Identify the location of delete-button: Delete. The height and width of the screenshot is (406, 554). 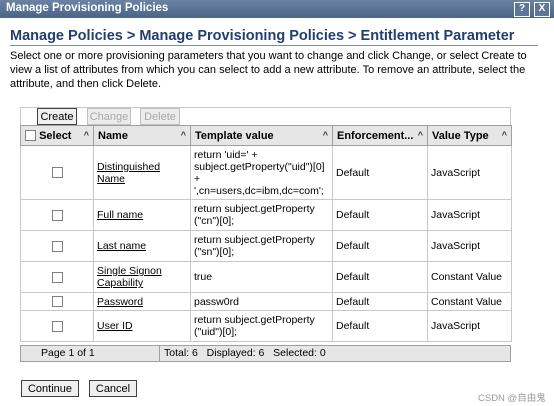
(160, 116).